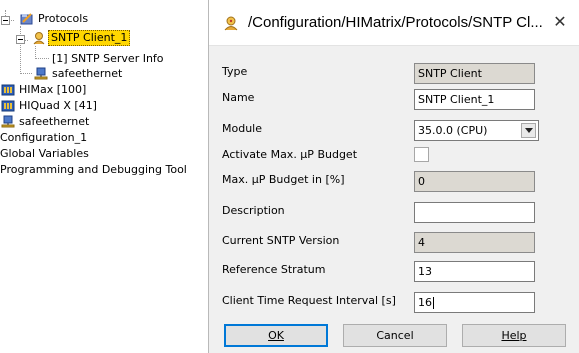 The height and width of the screenshot is (353, 579). What do you see at coordinates (26, 19) in the screenshot?
I see `protocols-icon` at bounding box center [26, 19].